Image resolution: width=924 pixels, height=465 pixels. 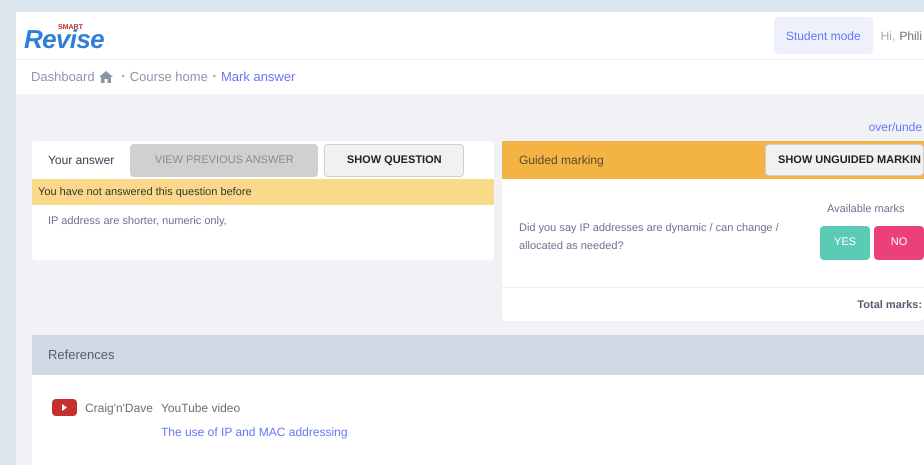 I want to click on reference-author: Craig'n'Dave, so click(x=119, y=408).